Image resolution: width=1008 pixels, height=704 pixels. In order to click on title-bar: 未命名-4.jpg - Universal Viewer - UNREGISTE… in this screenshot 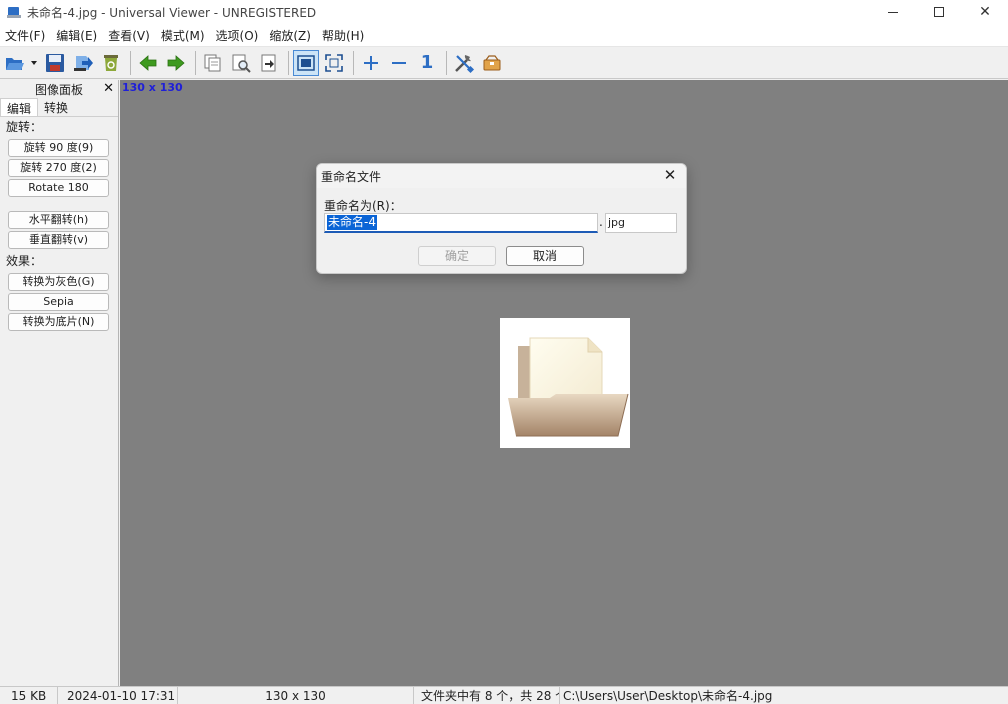, I will do `click(504, 12)`.